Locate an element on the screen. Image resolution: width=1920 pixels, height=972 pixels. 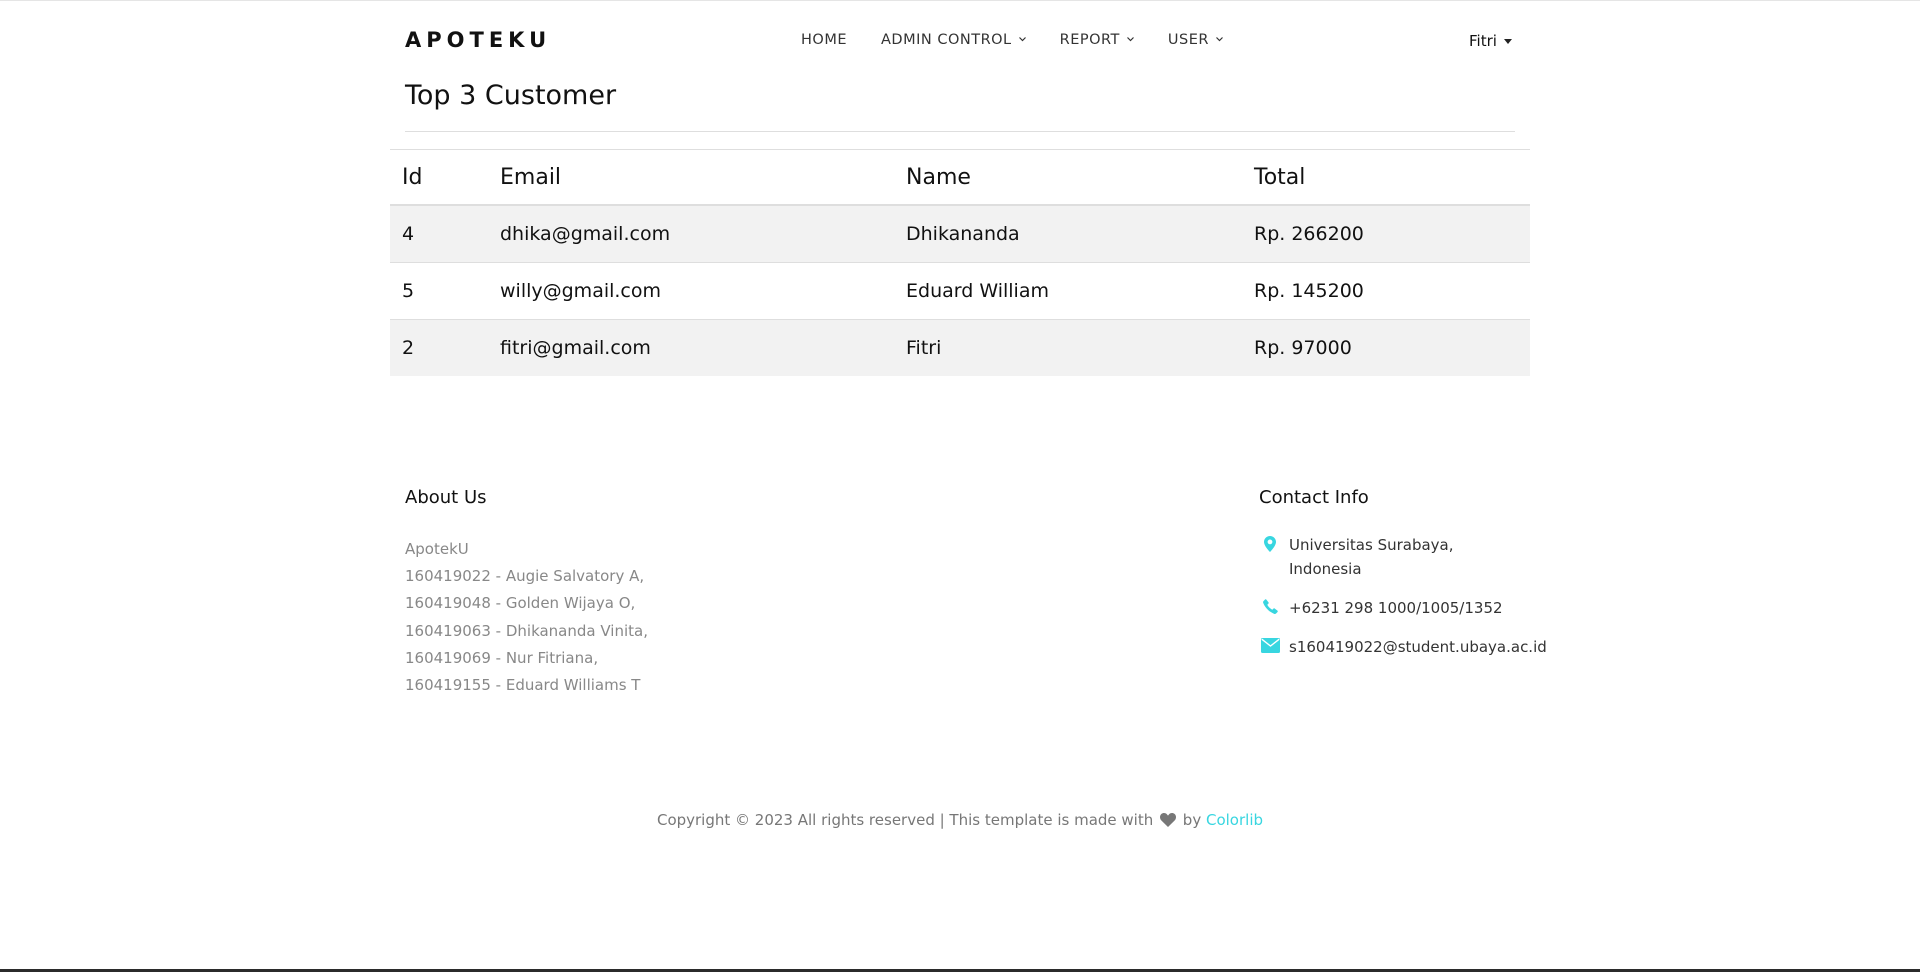
heart-icon is located at coordinates (1168, 822).